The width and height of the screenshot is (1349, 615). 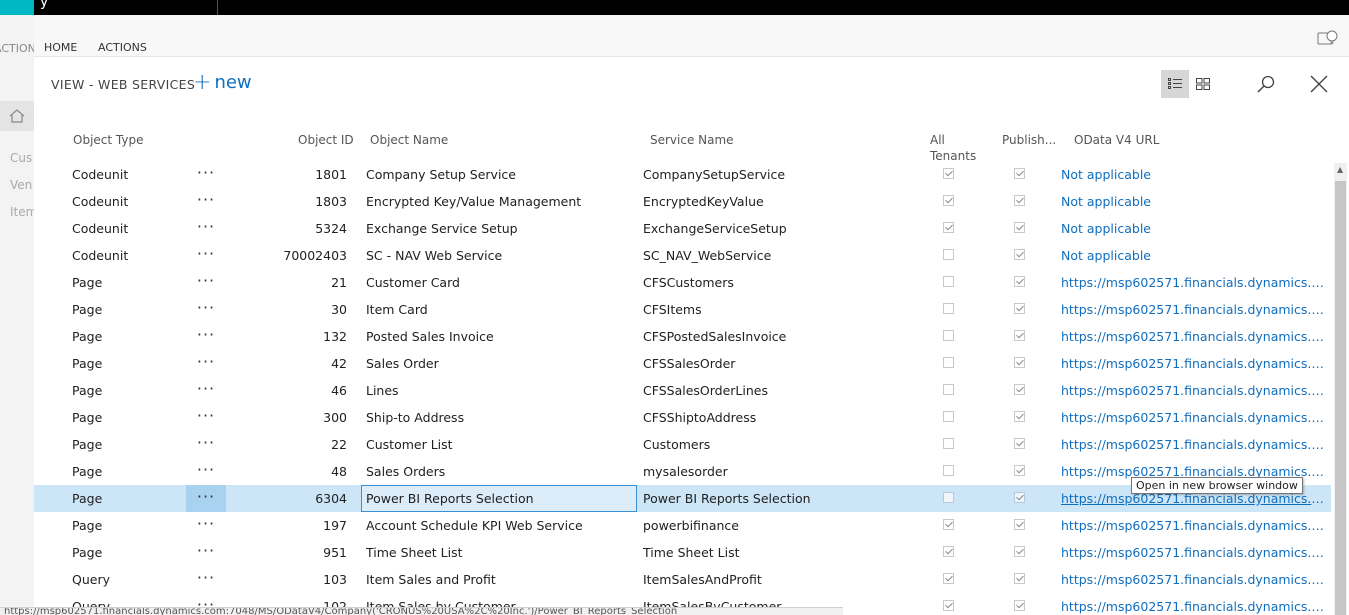 I want to click on new-button: + new, so click(x=222, y=82).